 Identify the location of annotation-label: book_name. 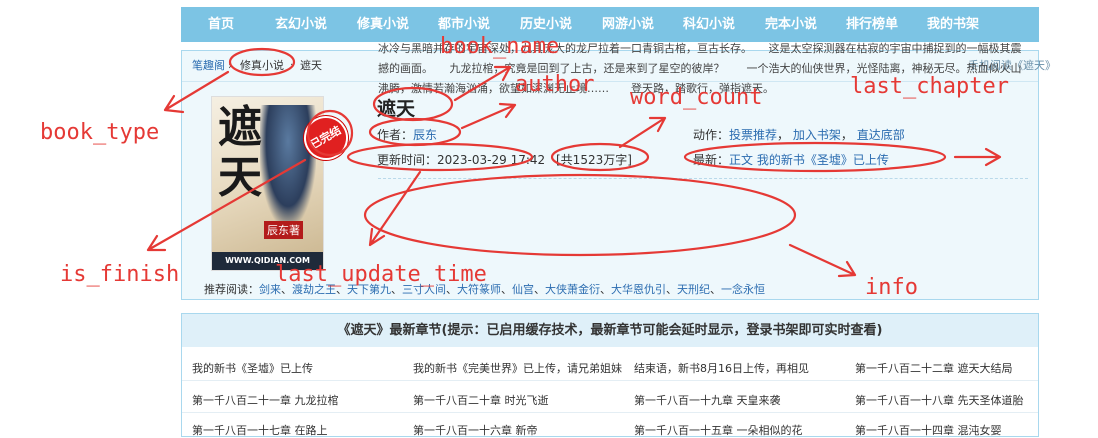
(500, 46).